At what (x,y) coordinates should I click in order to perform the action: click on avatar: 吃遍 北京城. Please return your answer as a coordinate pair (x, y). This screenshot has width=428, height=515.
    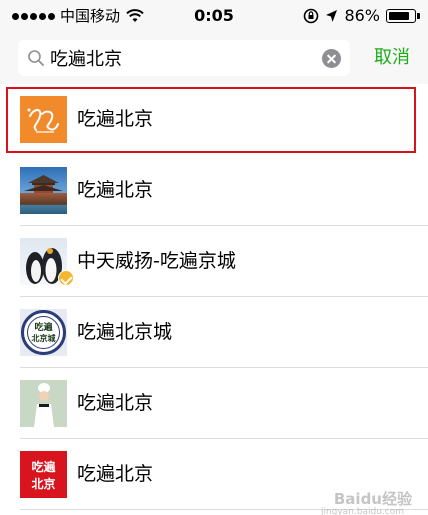
    Looking at the image, I should click on (43, 332).